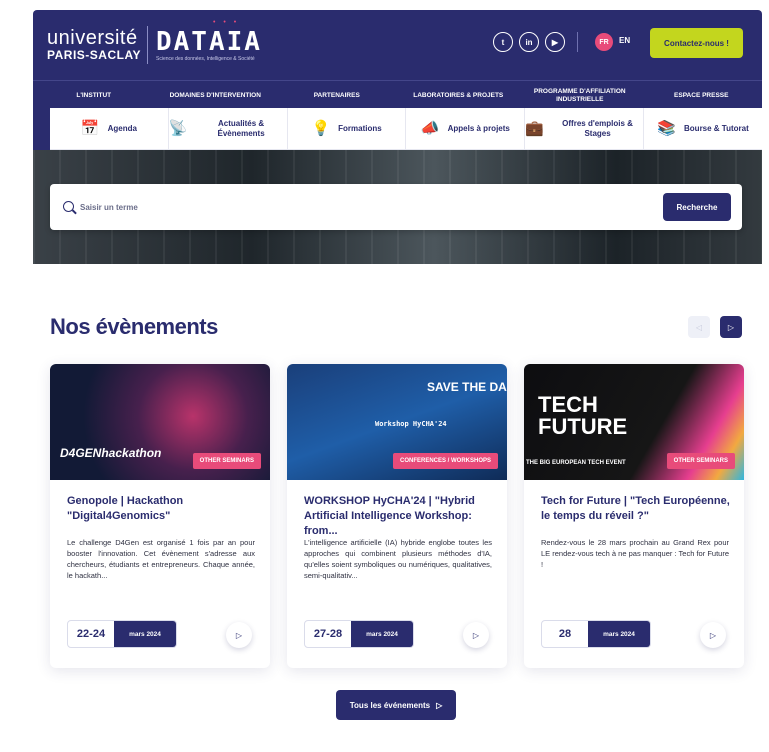  What do you see at coordinates (178, 128) in the screenshot?
I see `megaphone-icon: 📡` at bounding box center [178, 128].